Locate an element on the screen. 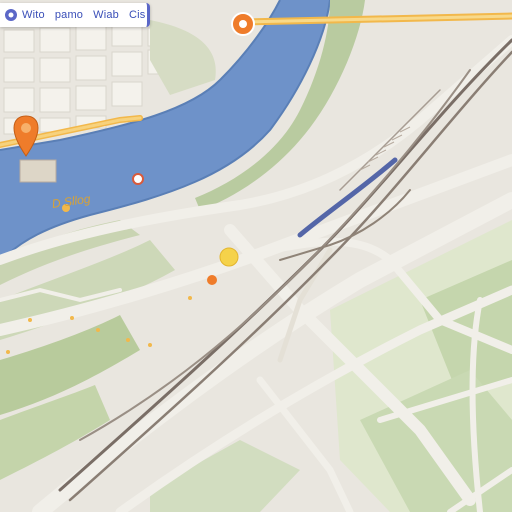 The height and width of the screenshot is (512, 512). bridge is located at coordinates (38, 171).